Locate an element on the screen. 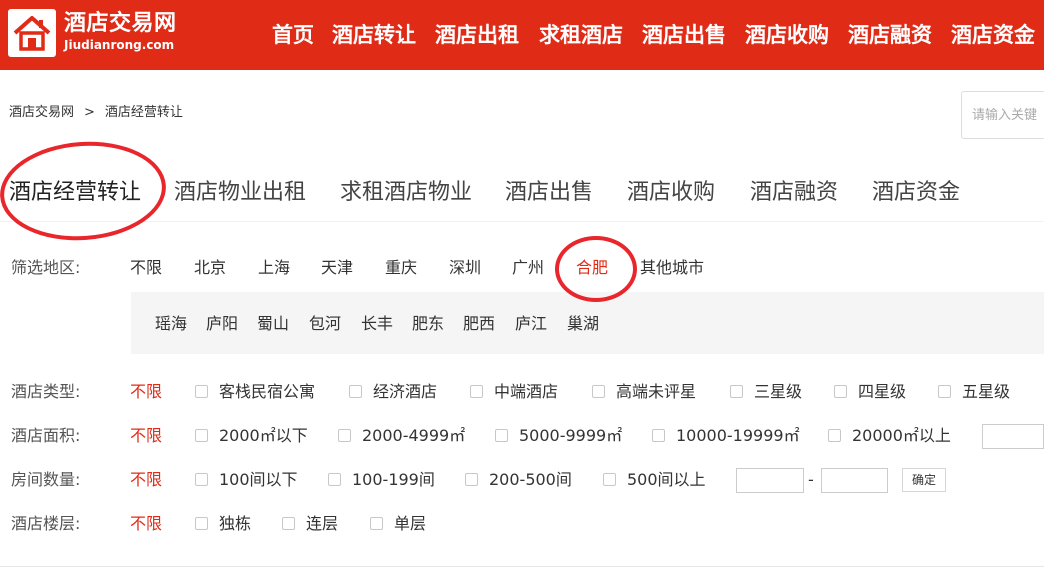 The height and width of the screenshot is (570, 1044). nav-hotel-rent: 酒店出租 is located at coordinates (477, 35).